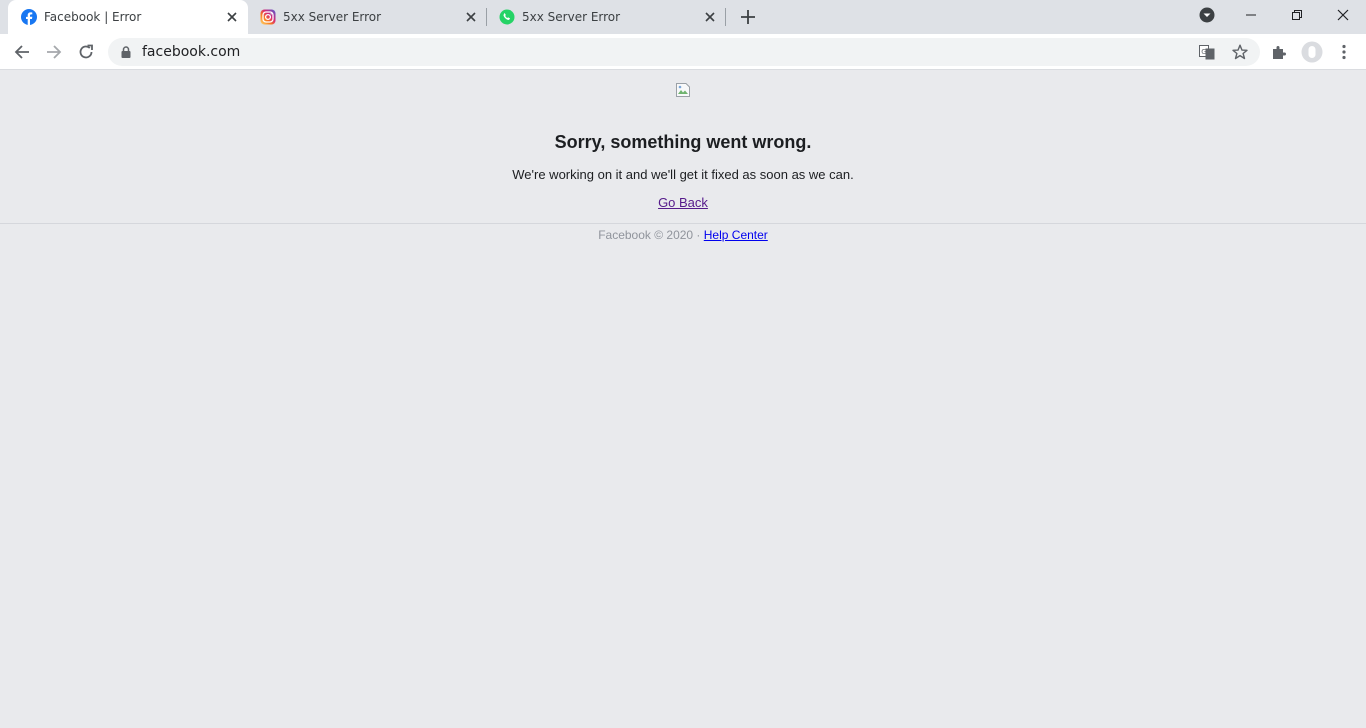 The height and width of the screenshot is (728, 1366). I want to click on tab-separator, so click(725, 17).